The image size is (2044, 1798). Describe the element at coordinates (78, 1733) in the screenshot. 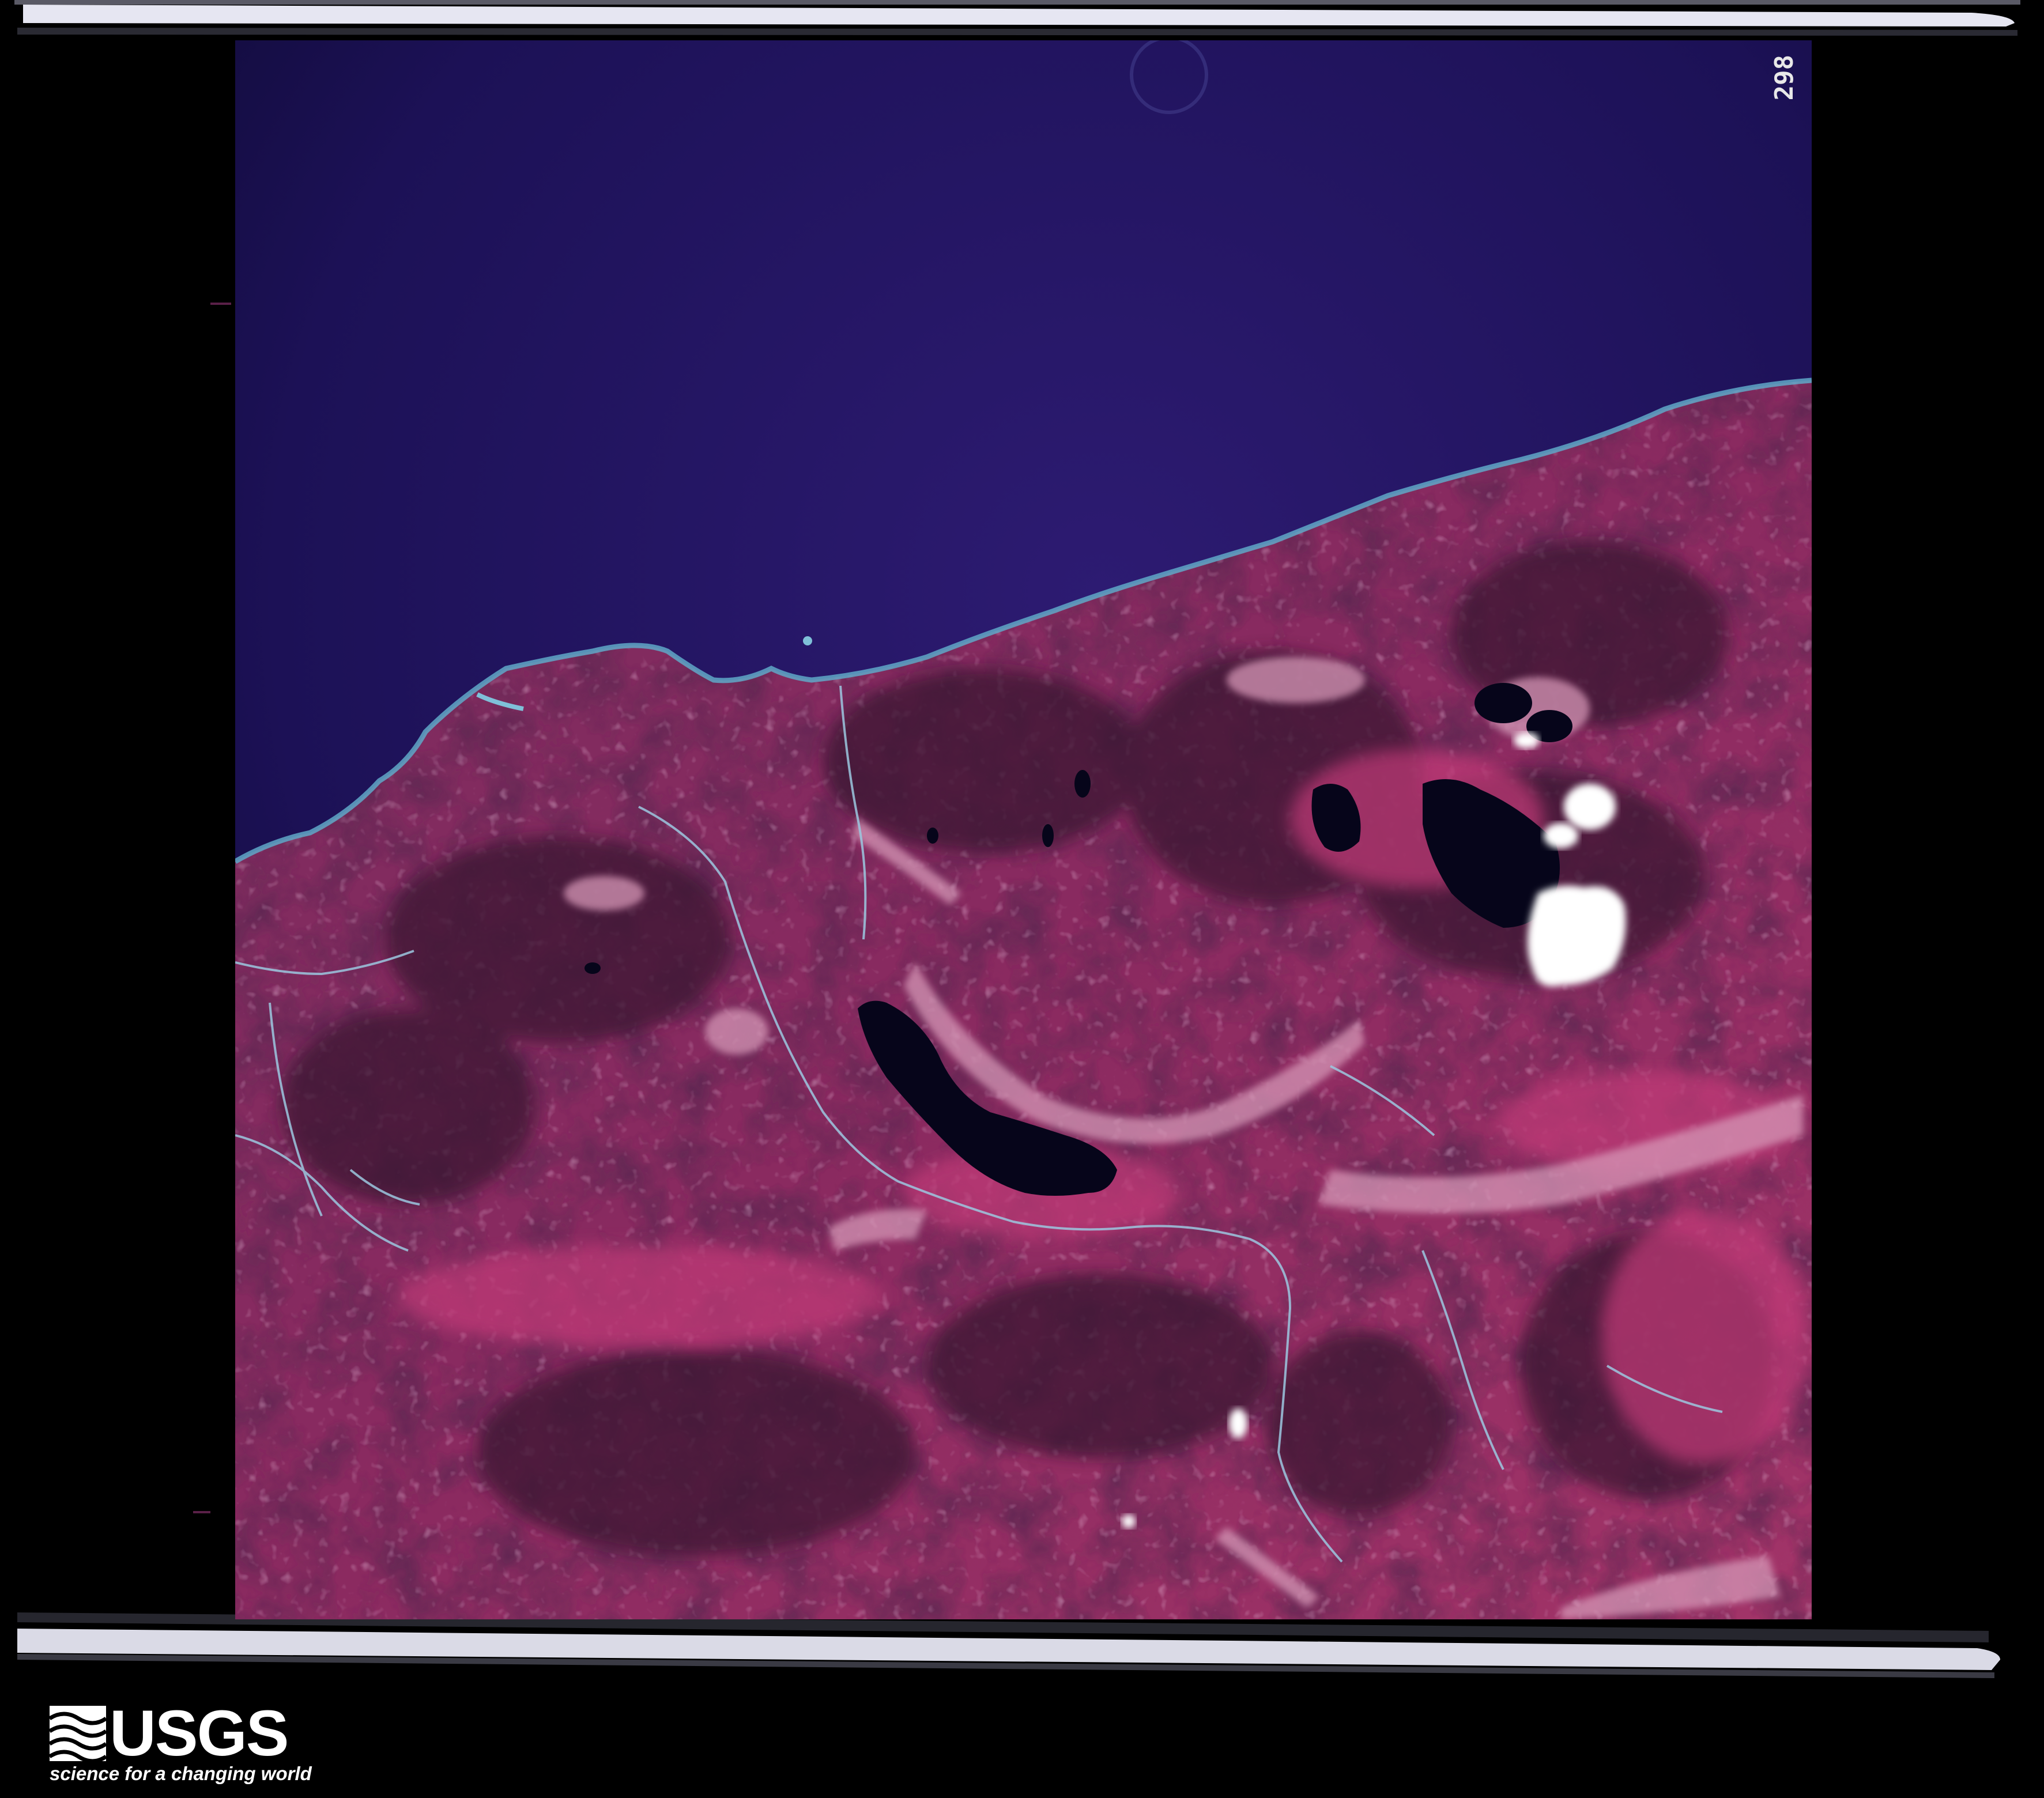

I see `usgs-wave-icon` at that location.